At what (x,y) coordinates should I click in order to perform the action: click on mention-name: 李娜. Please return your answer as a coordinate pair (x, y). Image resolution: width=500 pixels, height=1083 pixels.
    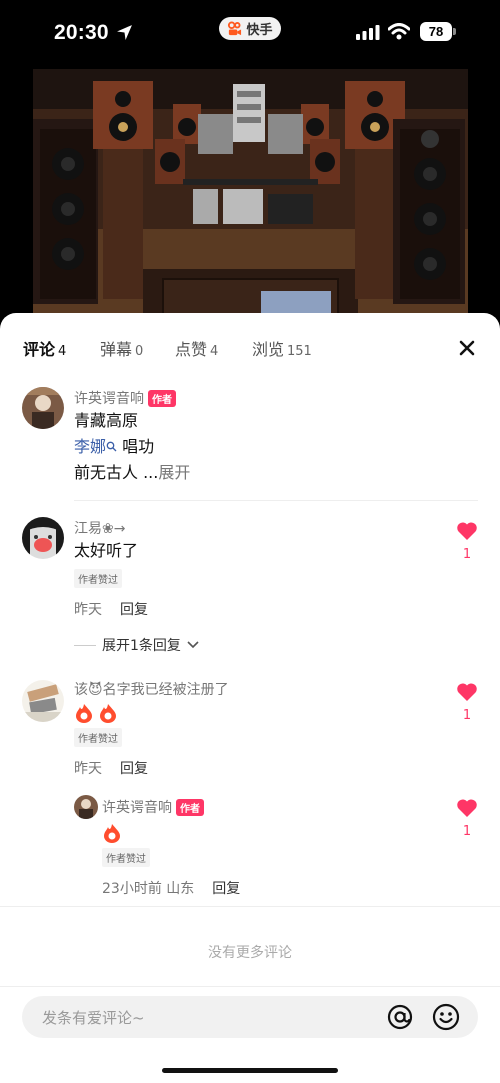
    Looking at the image, I should click on (90, 446).